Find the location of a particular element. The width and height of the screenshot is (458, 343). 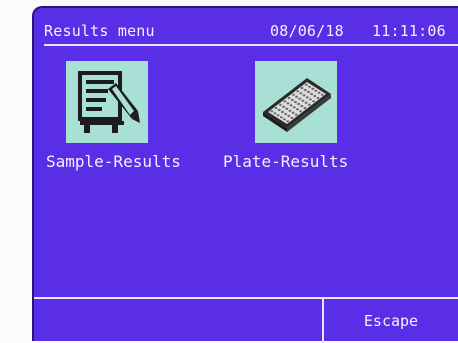

softkey-left is located at coordinates (178, 321).